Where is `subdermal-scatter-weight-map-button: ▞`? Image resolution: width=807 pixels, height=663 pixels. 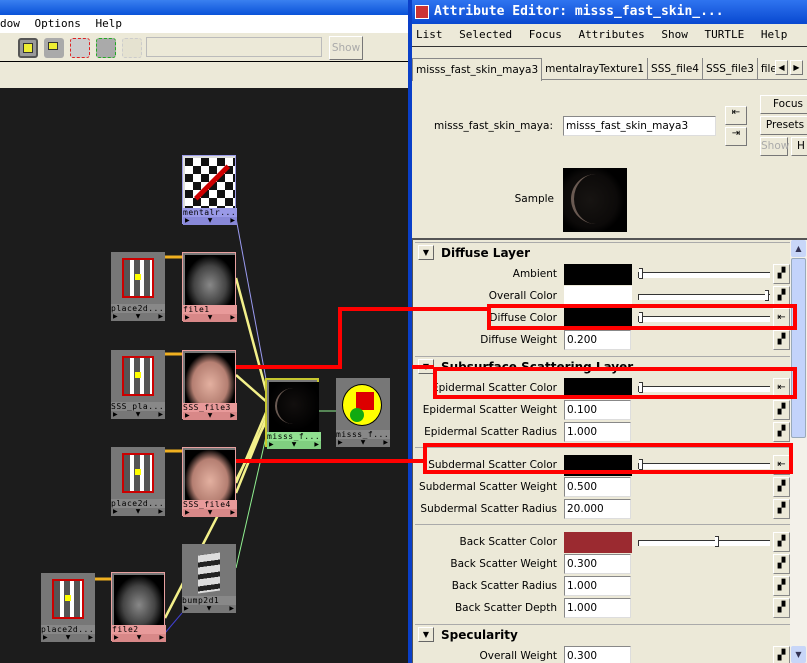 subdermal-scatter-weight-map-button: ▞ is located at coordinates (781, 487).